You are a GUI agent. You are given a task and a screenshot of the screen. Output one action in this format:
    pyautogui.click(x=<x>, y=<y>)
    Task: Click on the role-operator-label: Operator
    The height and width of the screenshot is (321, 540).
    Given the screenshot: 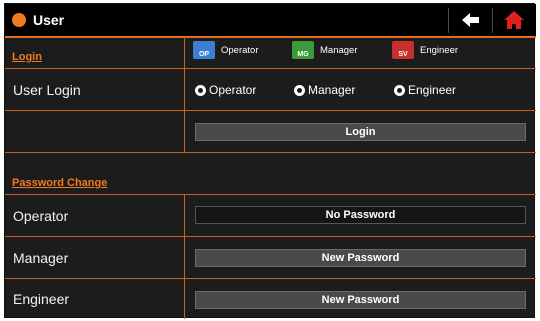 What is the action you would take?
    pyautogui.click(x=240, y=50)
    